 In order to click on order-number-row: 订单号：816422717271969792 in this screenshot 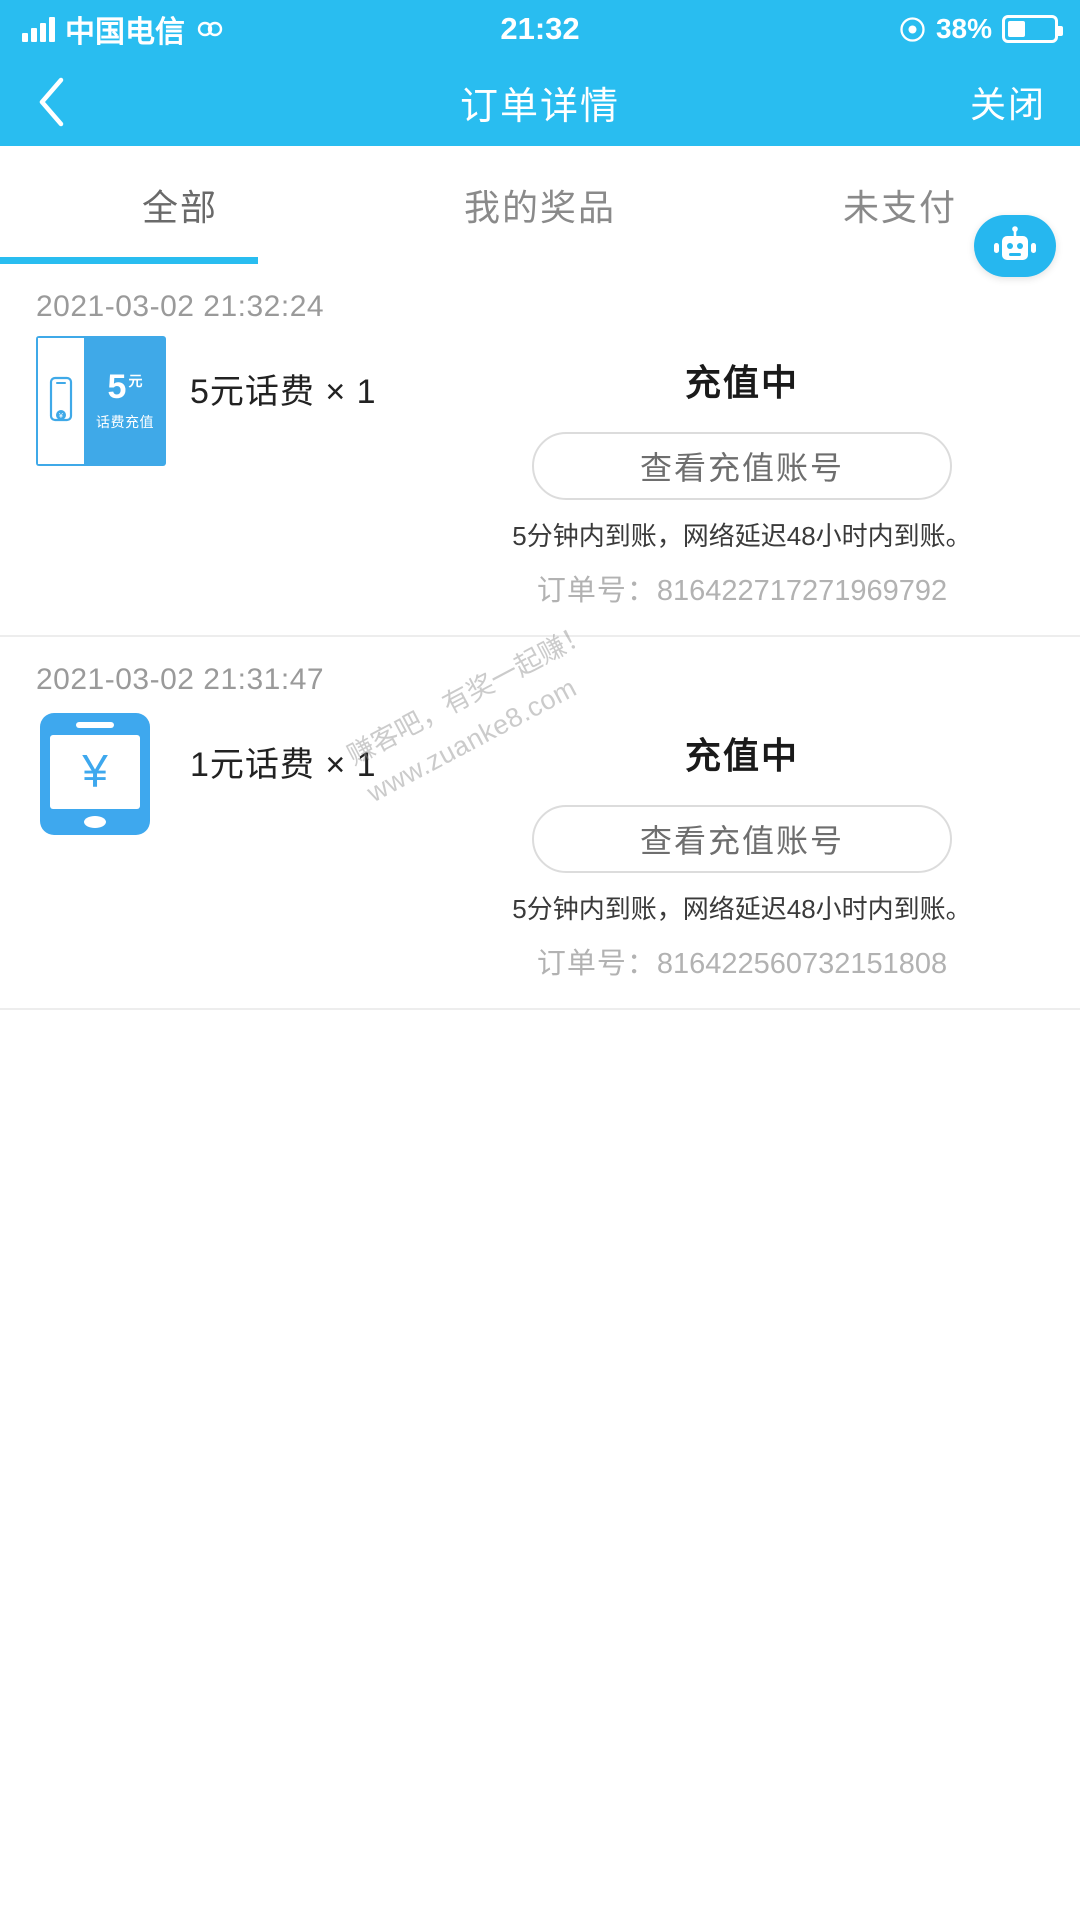, I will do `click(742, 588)`.